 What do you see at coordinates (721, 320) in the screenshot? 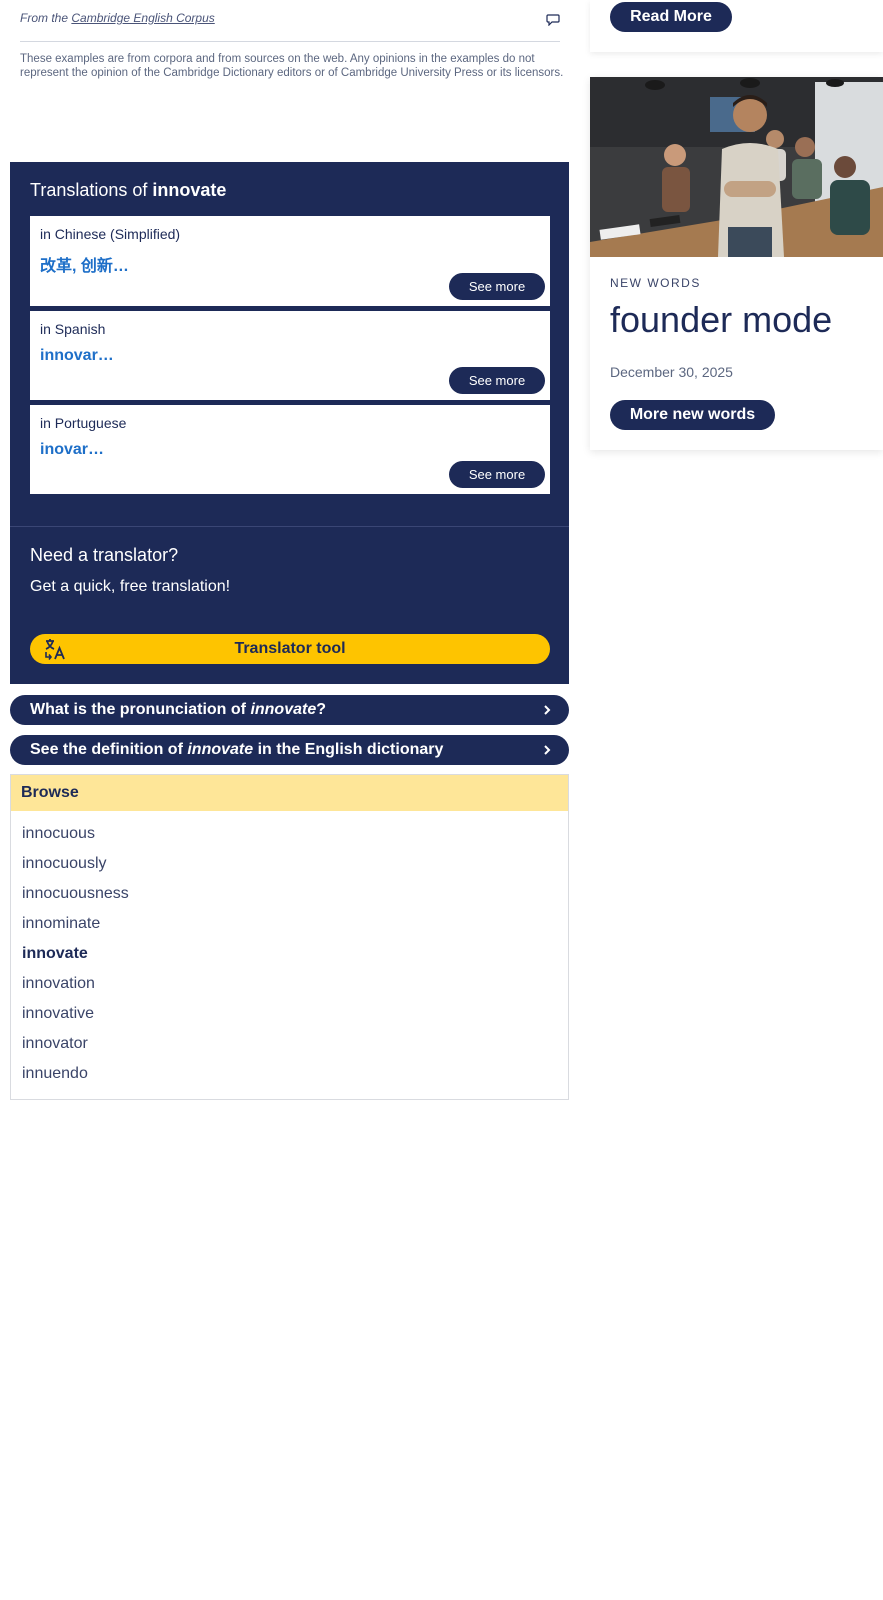
I see `new-word-title: founder mode` at bounding box center [721, 320].